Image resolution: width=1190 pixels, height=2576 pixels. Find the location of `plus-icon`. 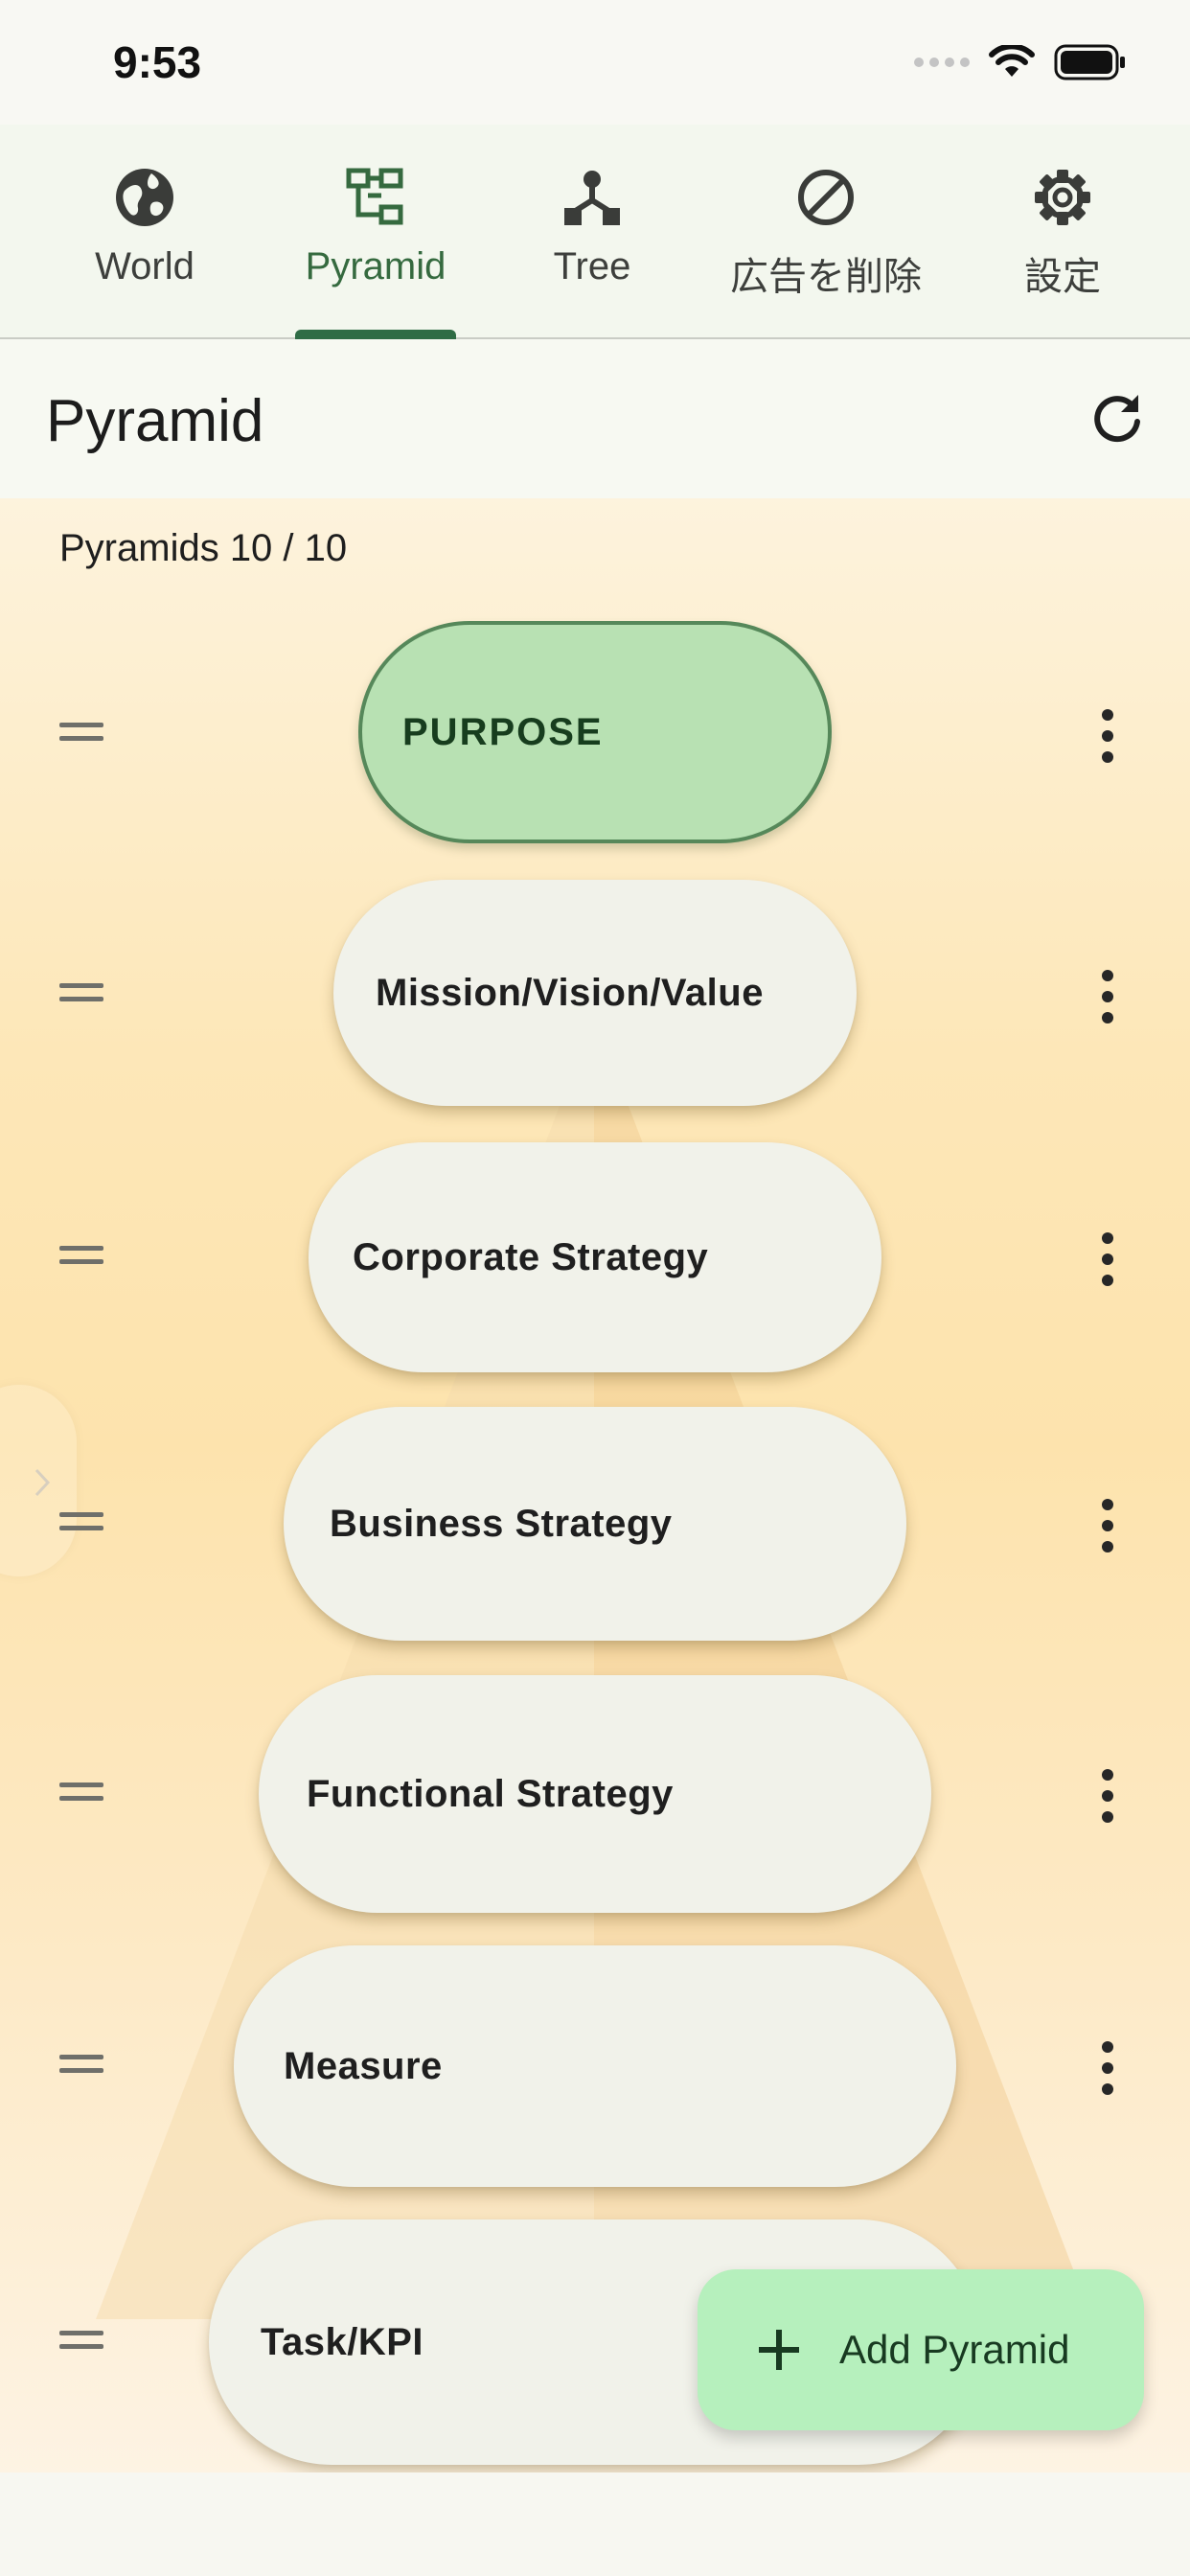

plus-icon is located at coordinates (779, 2350).